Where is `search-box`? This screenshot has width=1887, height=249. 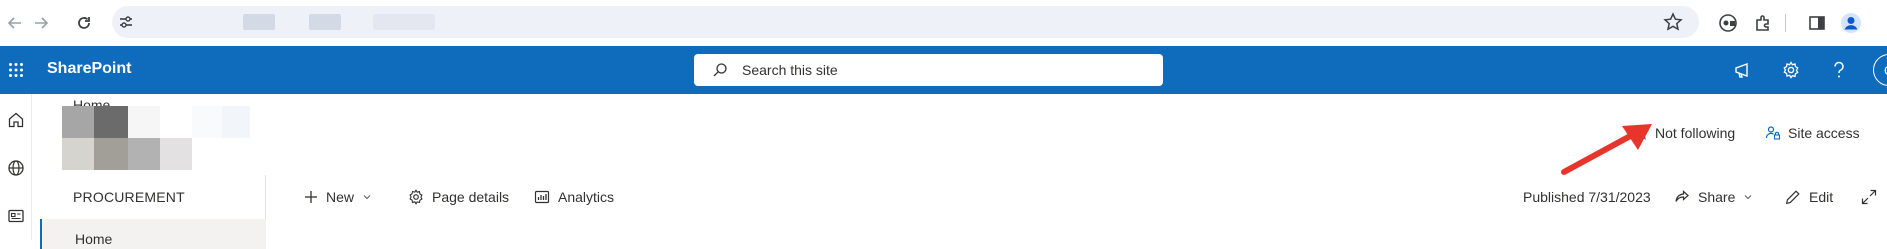
search-box is located at coordinates (928, 70).